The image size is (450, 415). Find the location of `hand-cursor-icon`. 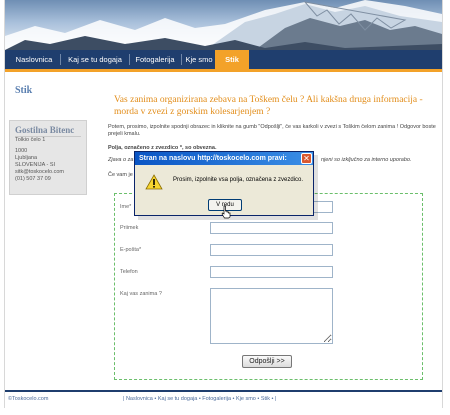

hand-cursor-icon is located at coordinates (226, 212).